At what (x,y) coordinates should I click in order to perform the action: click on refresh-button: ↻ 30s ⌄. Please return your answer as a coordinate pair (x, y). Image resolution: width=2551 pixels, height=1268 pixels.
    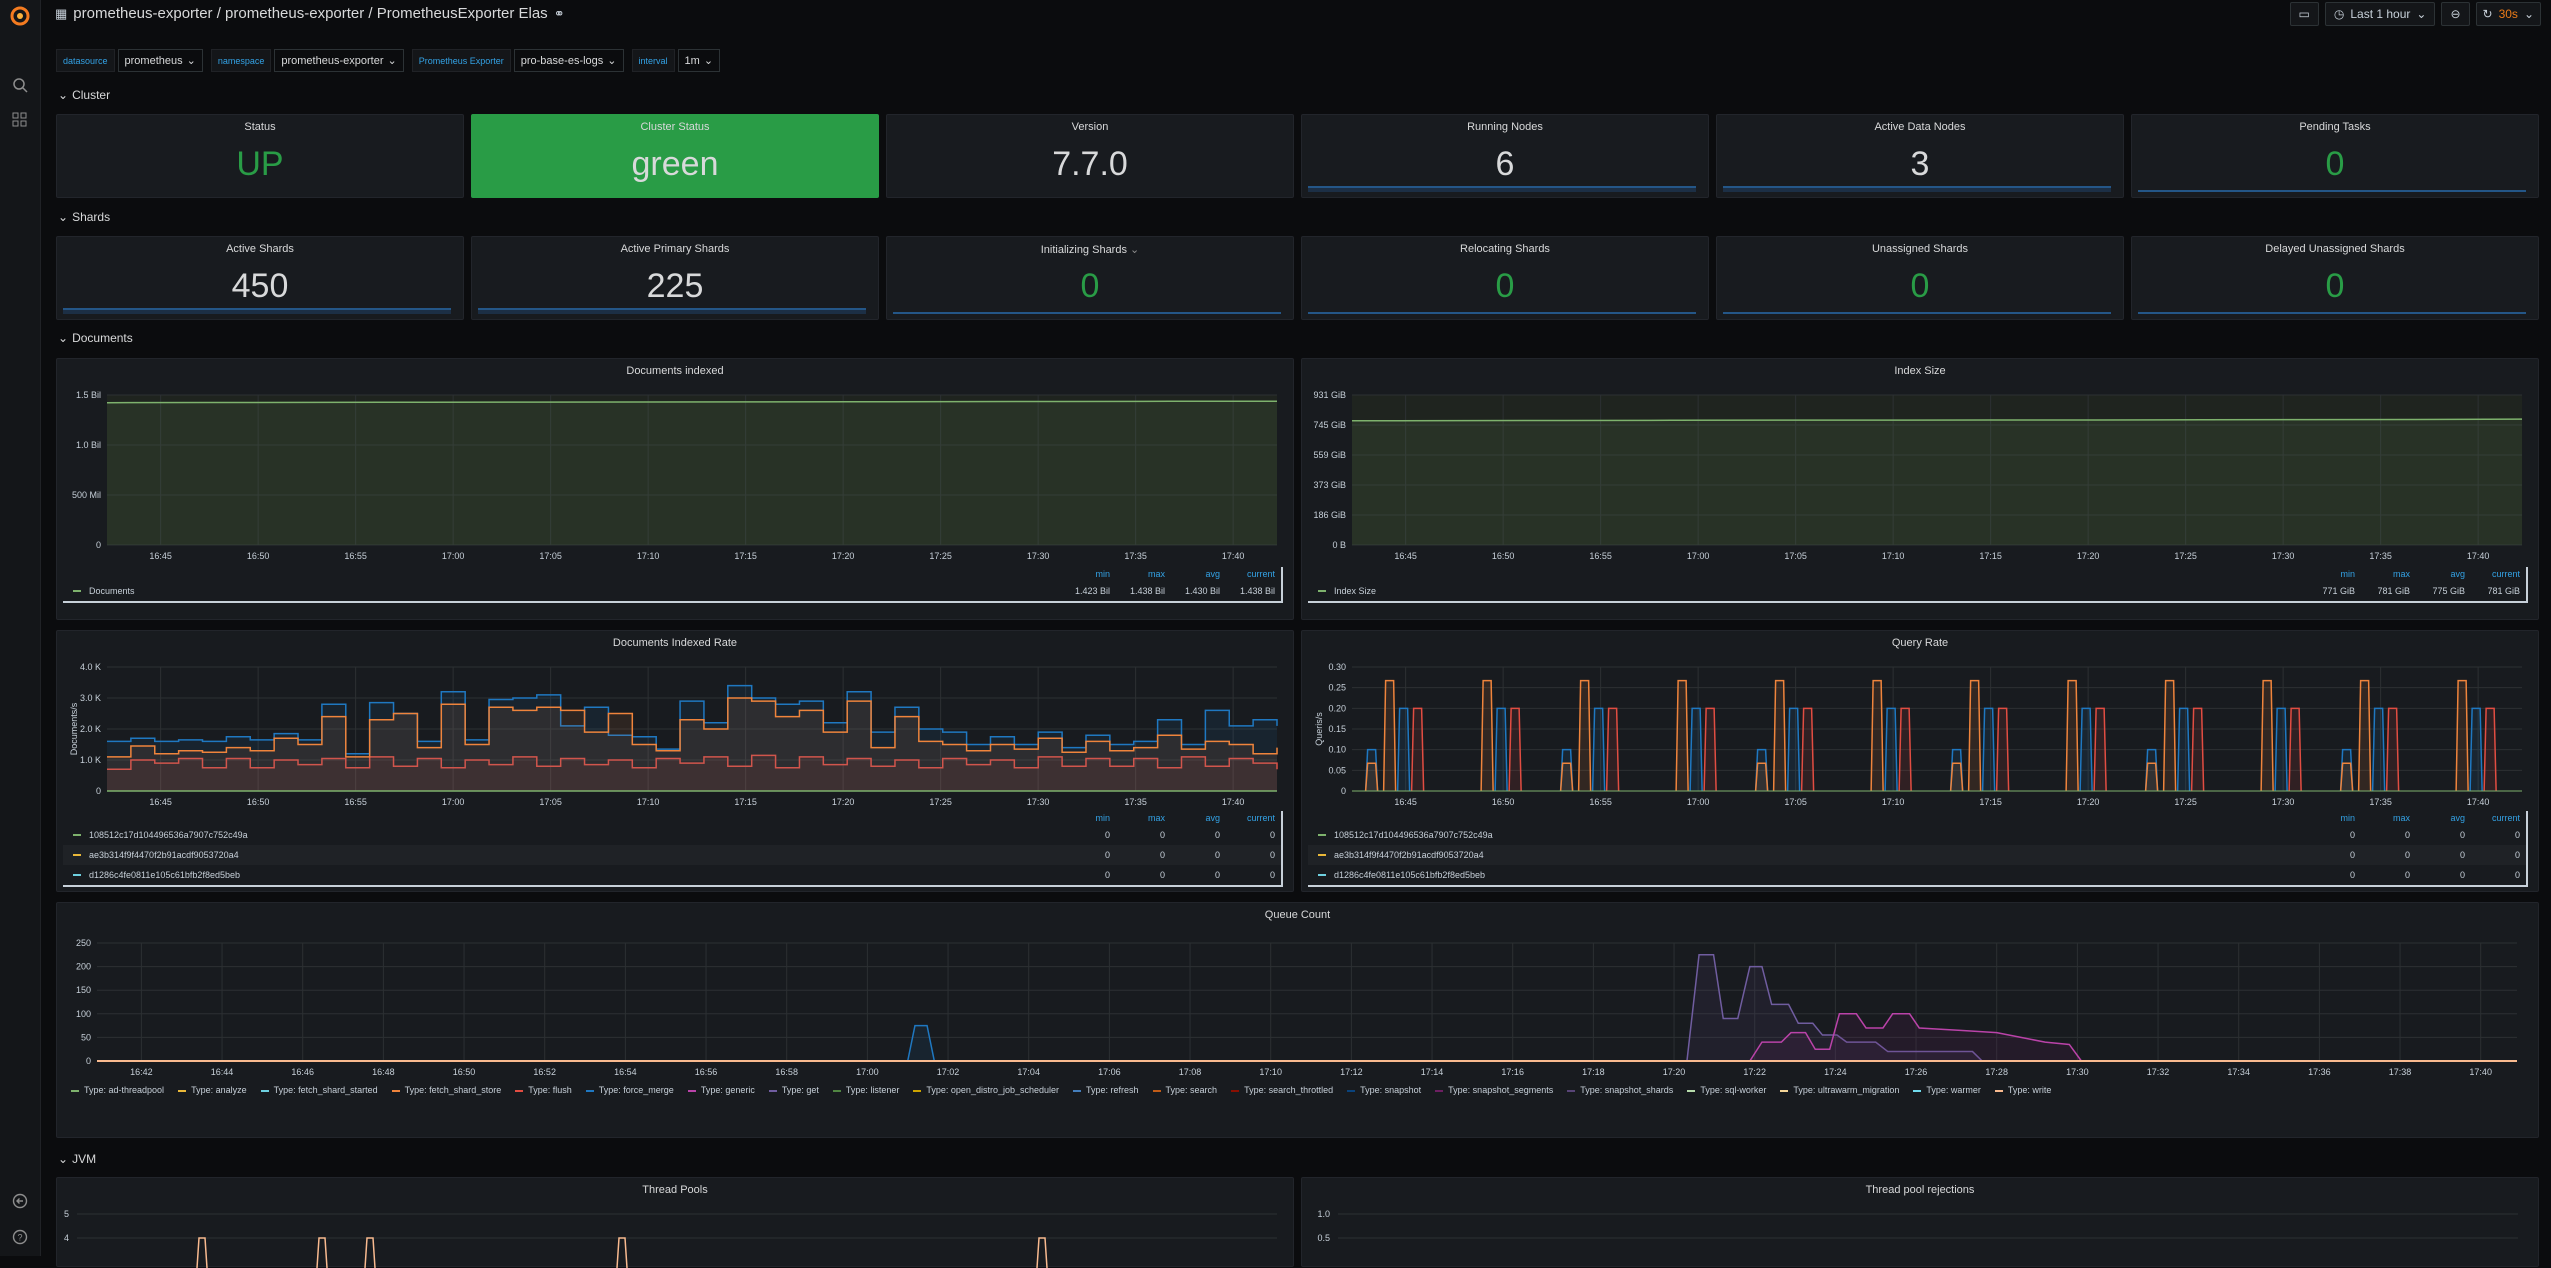
    Looking at the image, I should click on (2508, 14).